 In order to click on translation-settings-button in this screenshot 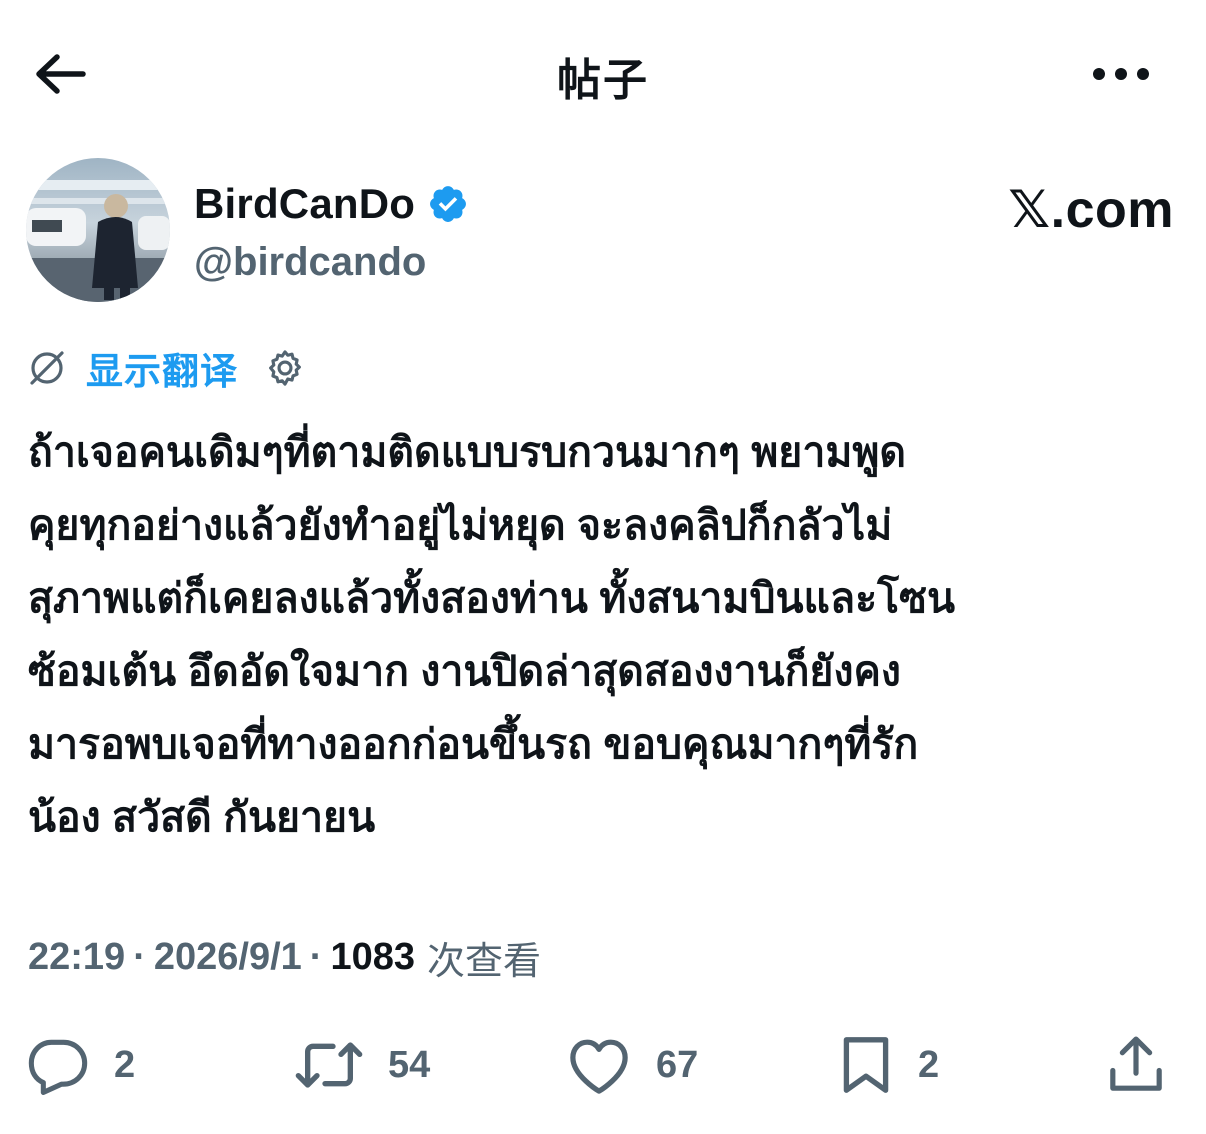, I will do `click(285, 368)`.